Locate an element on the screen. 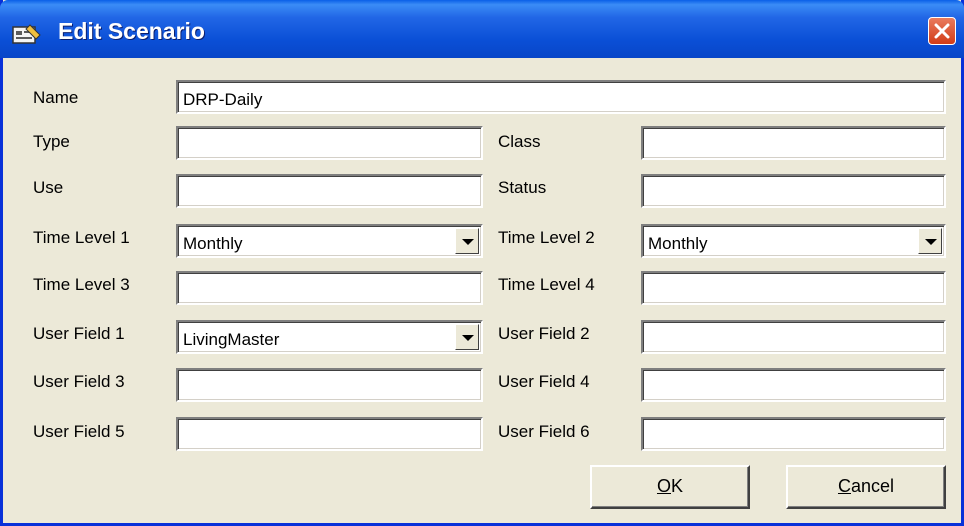 This screenshot has height=526, width=964. ok-button: OK is located at coordinates (670, 487).